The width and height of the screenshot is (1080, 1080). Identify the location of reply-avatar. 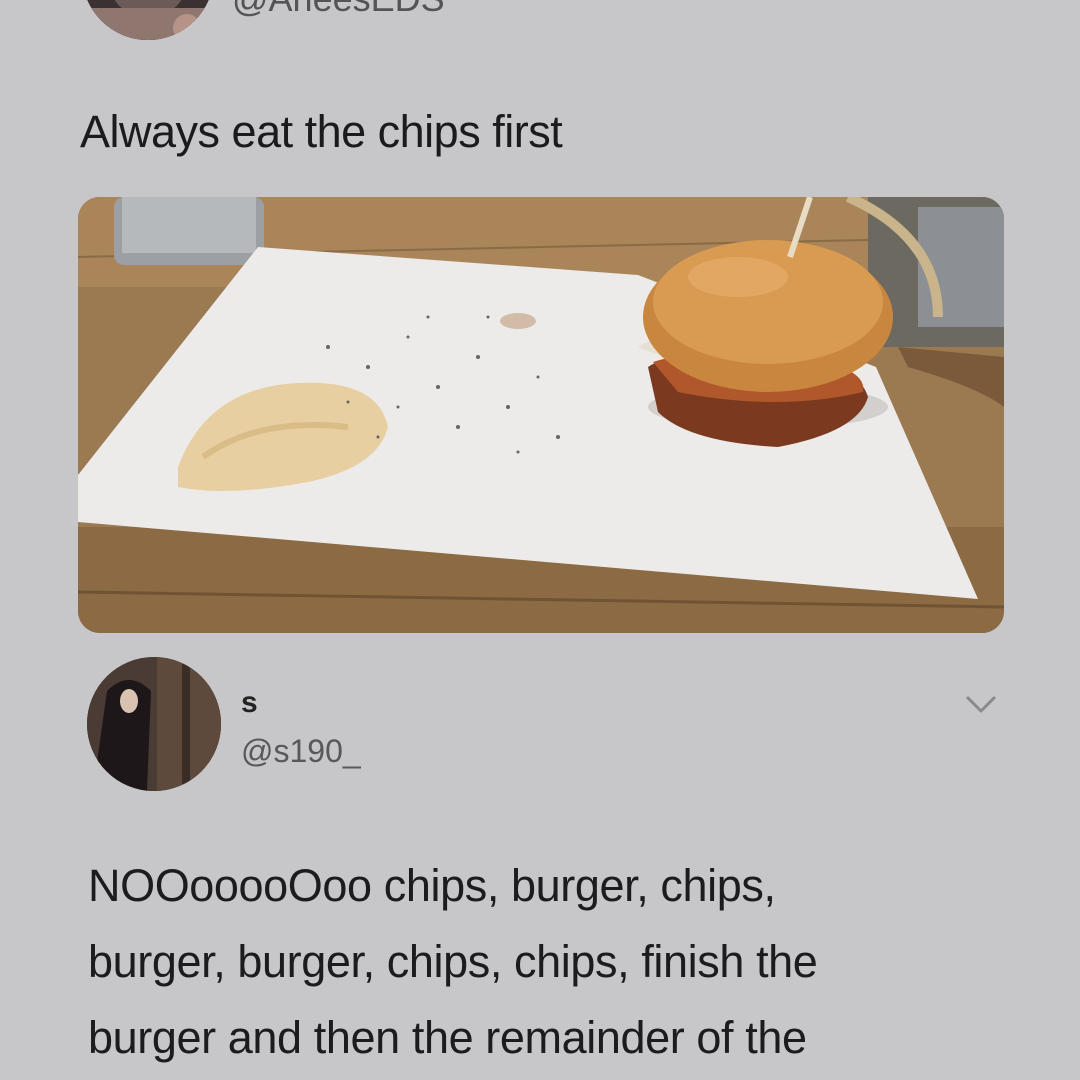
(154, 724).